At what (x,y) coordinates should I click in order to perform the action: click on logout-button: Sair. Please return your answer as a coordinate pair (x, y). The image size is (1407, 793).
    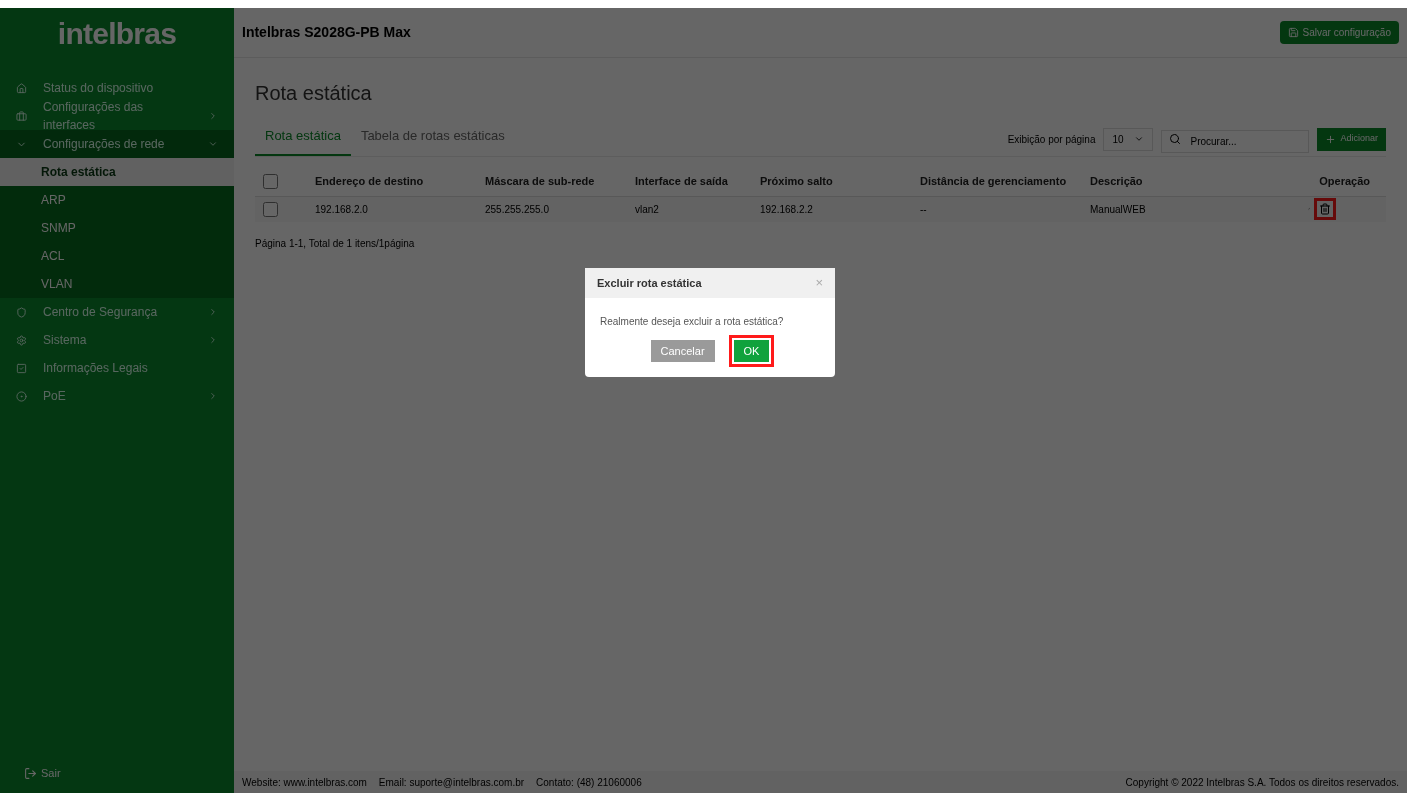
    Looking at the image, I should click on (42, 773).